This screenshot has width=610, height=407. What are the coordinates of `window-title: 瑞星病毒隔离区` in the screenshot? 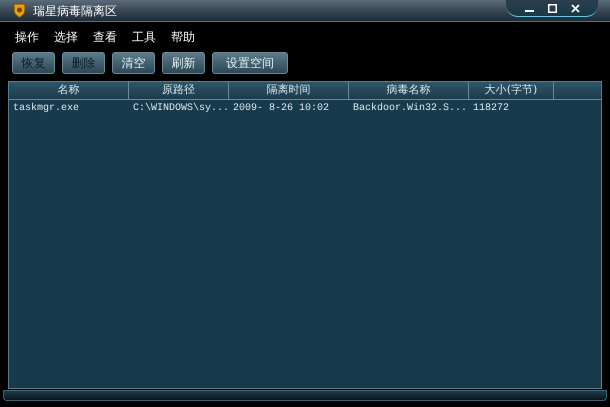 It's located at (75, 10).